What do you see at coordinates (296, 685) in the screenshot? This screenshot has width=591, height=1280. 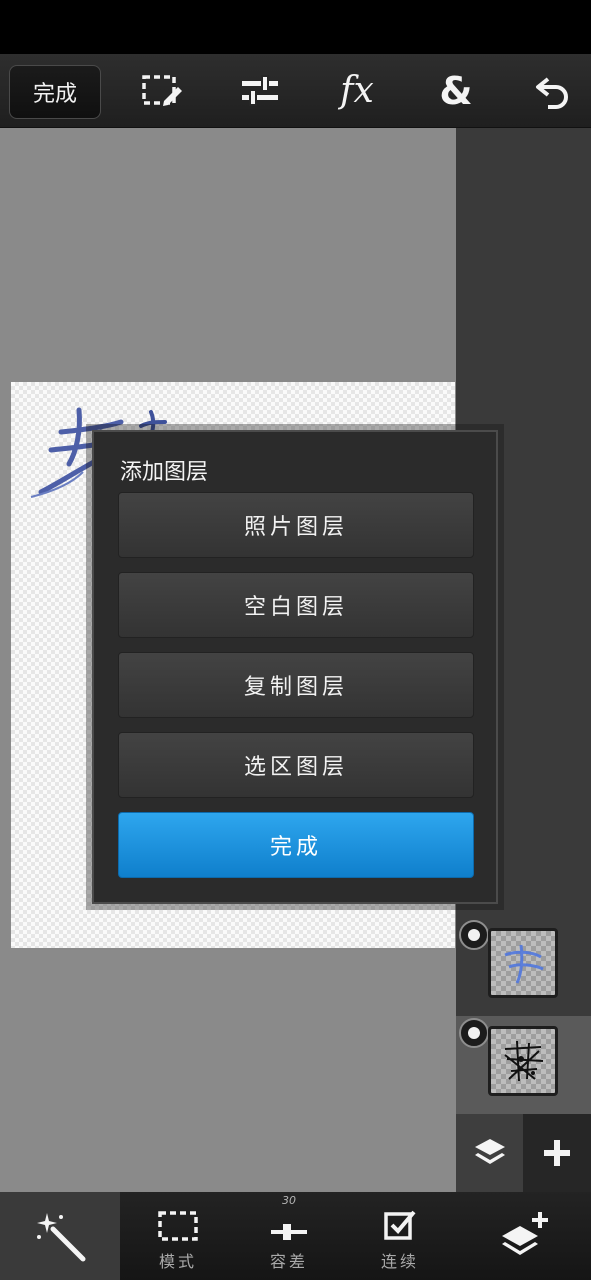 I see `duplicate-layer-button: 复制图层` at bounding box center [296, 685].